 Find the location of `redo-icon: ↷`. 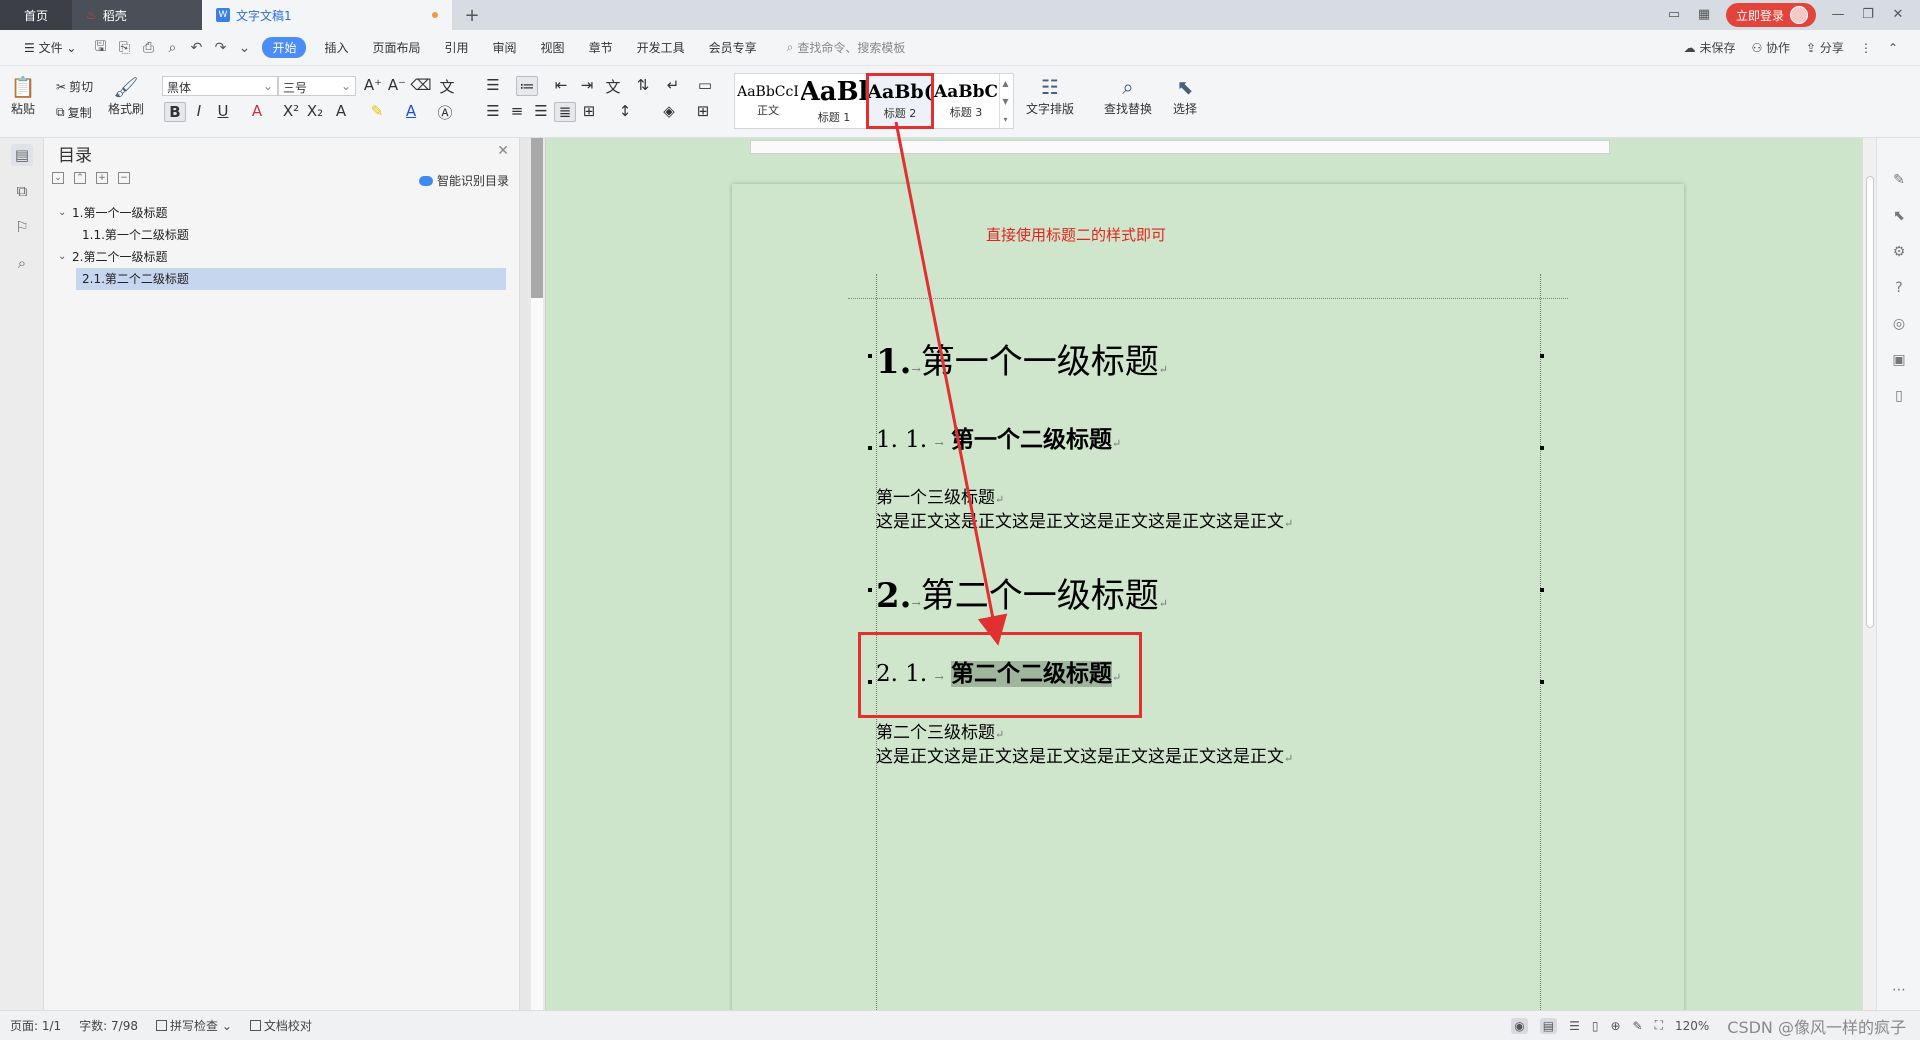

redo-icon: ↷ is located at coordinates (220, 48).